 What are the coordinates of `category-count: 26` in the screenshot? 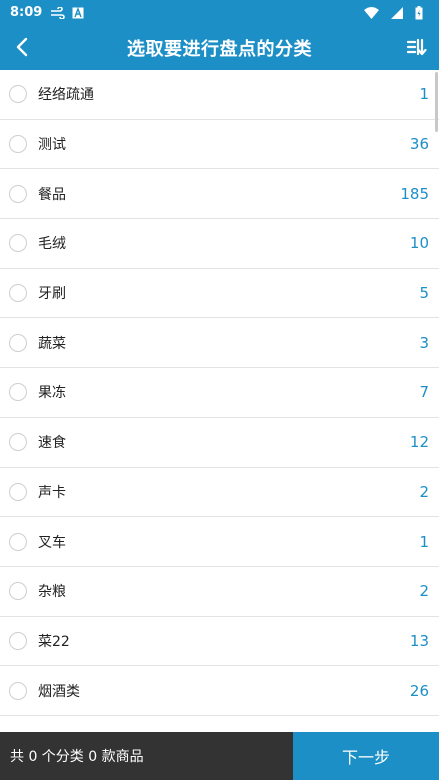 It's located at (419, 690).